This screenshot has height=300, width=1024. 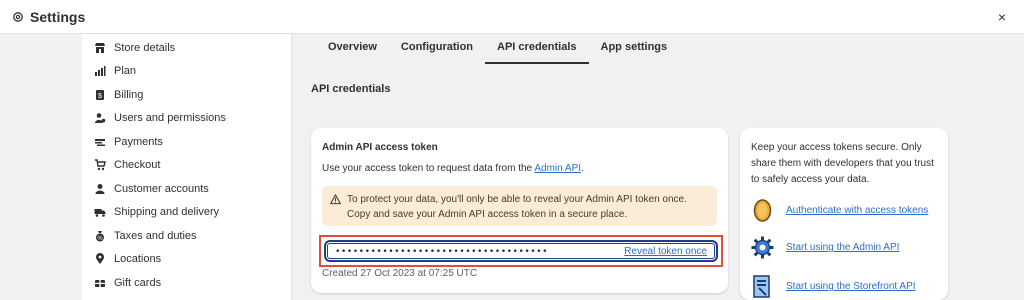 What do you see at coordinates (665, 251) in the screenshot?
I see `reveal-token-button: Reveal token once` at bounding box center [665, 251].